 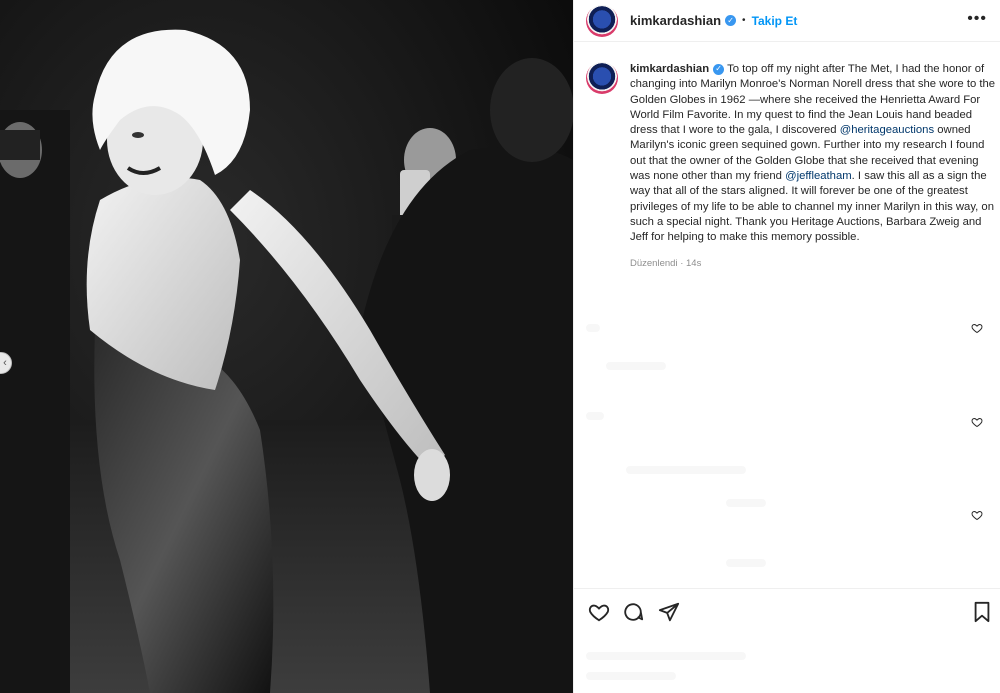 I want to click on caption-meta: Düzenlendi · 14s, so click(x=810, y=263).